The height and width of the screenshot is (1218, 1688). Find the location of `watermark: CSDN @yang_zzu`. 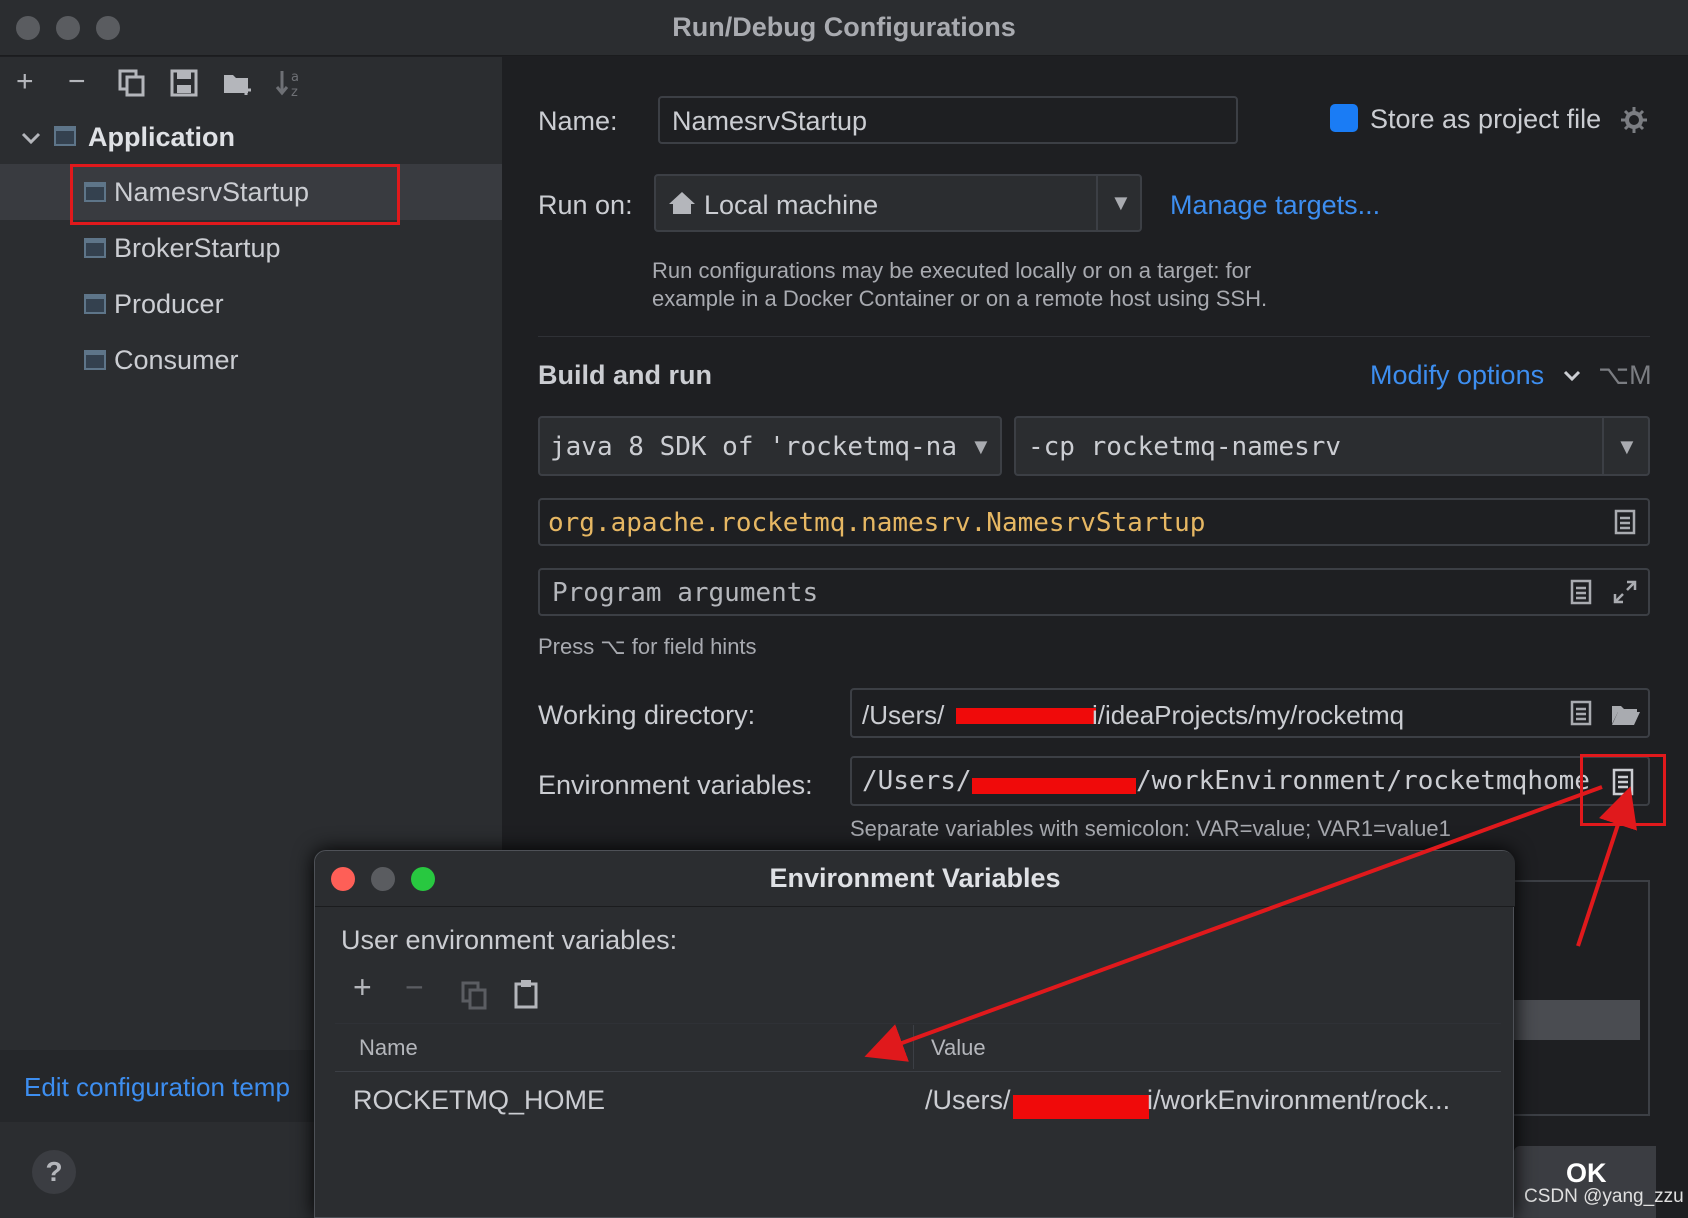

watermark: CSDN @yang_zzu is located at coordinates (1604, 1196).